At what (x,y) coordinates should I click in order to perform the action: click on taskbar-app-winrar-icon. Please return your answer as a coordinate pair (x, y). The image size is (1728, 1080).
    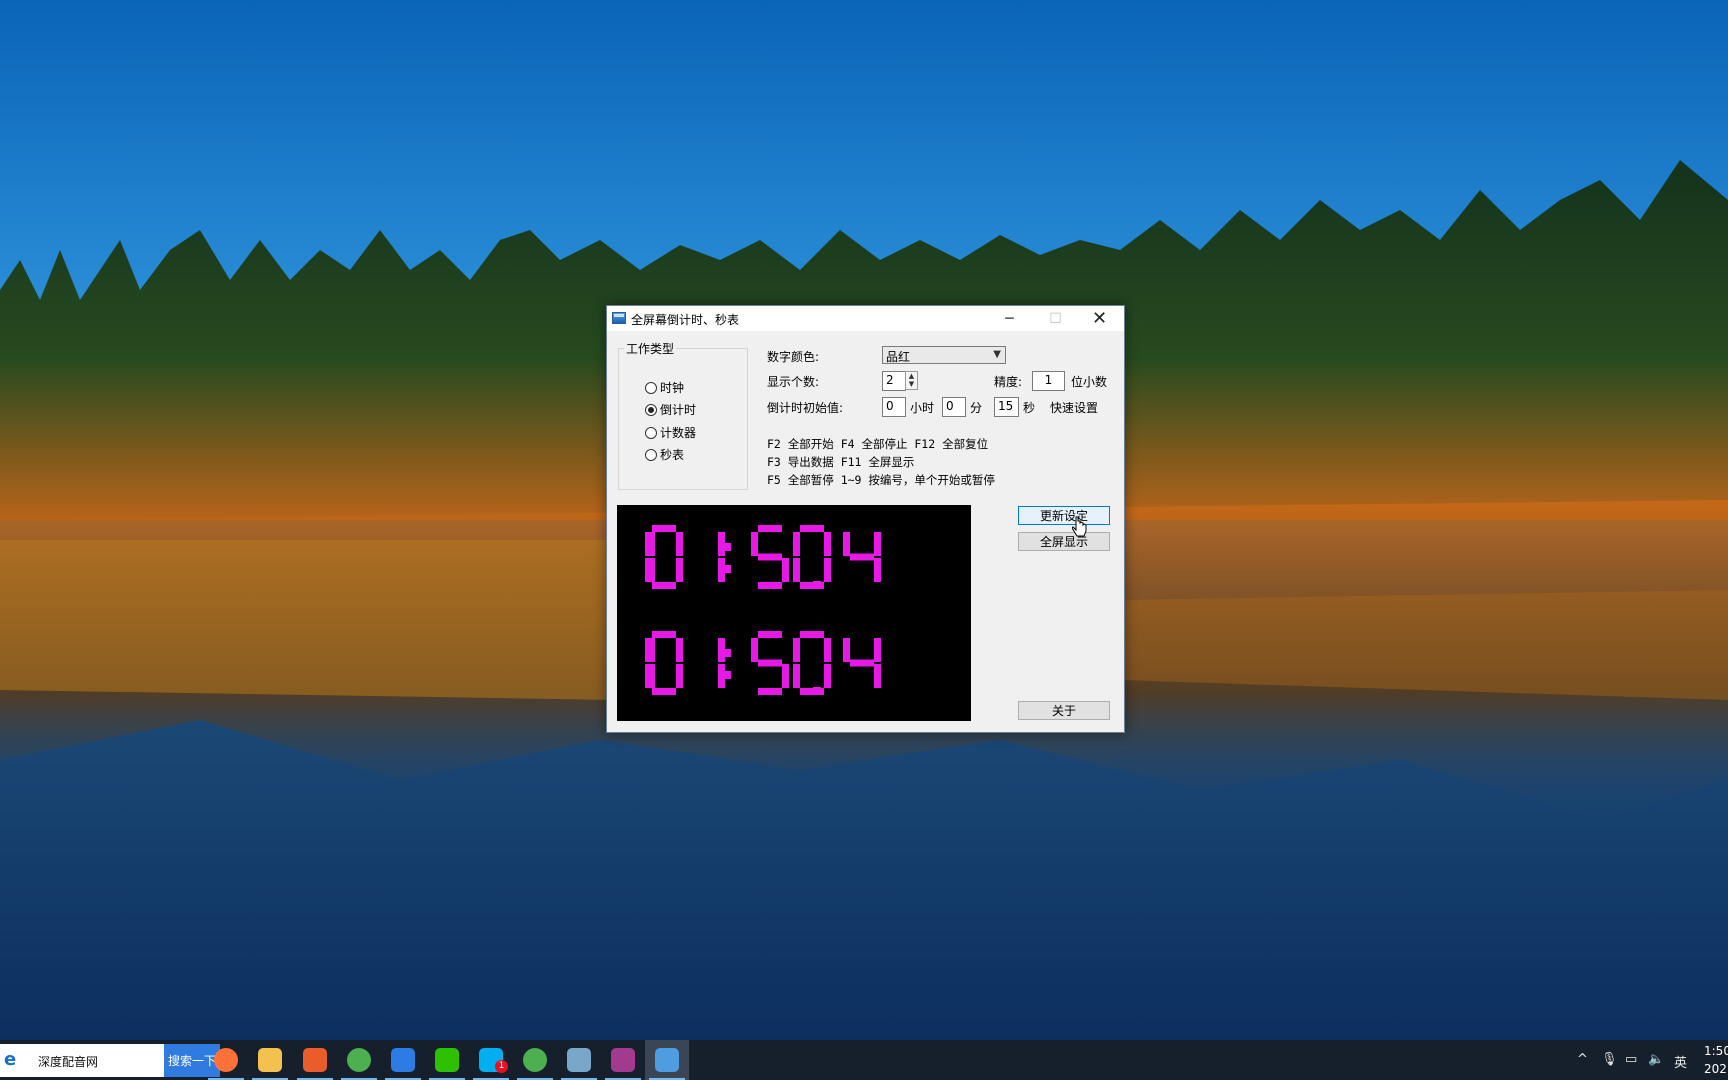
    Looking at the image, I should click on (623, 1060).